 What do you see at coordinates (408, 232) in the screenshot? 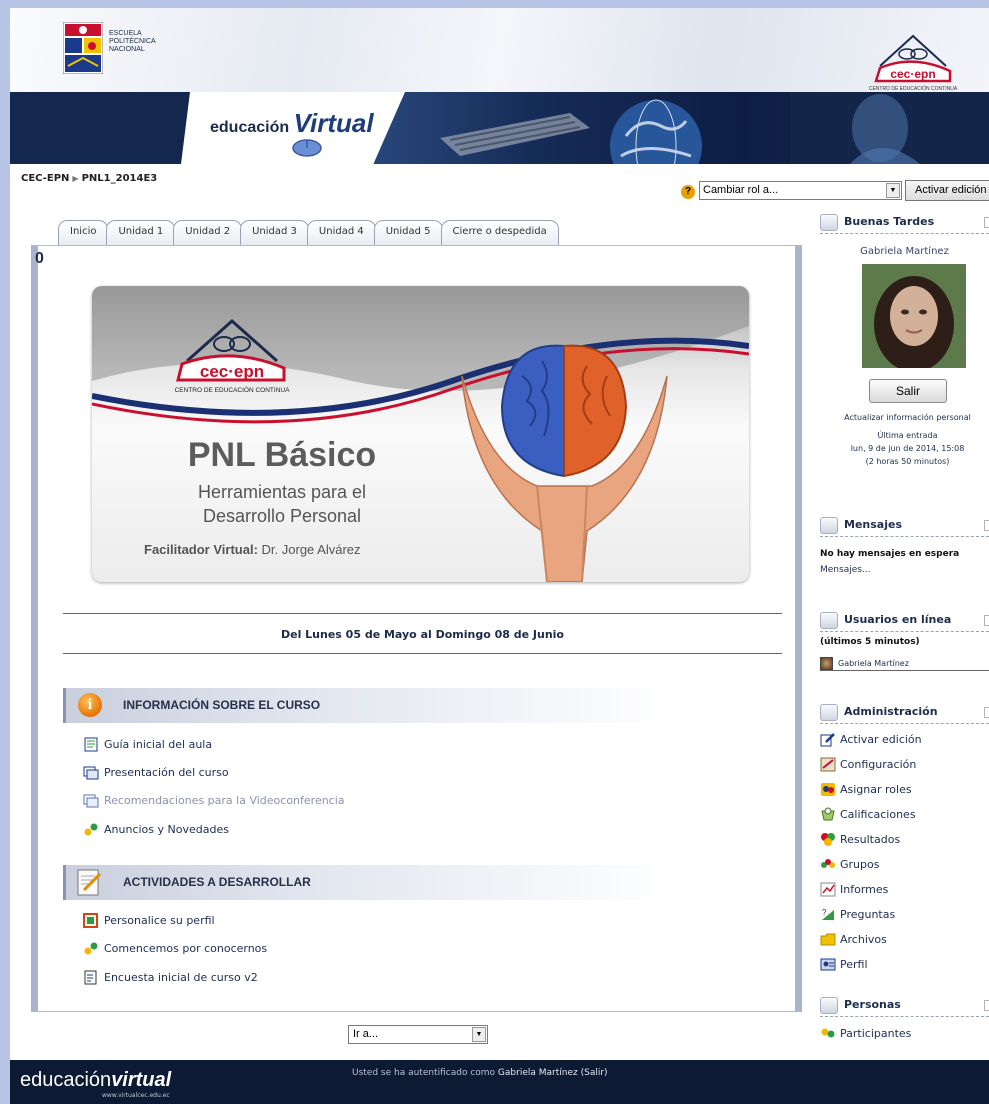
I see `tab-unidad-5: Unidad 5` at bounding box center [408, 232].